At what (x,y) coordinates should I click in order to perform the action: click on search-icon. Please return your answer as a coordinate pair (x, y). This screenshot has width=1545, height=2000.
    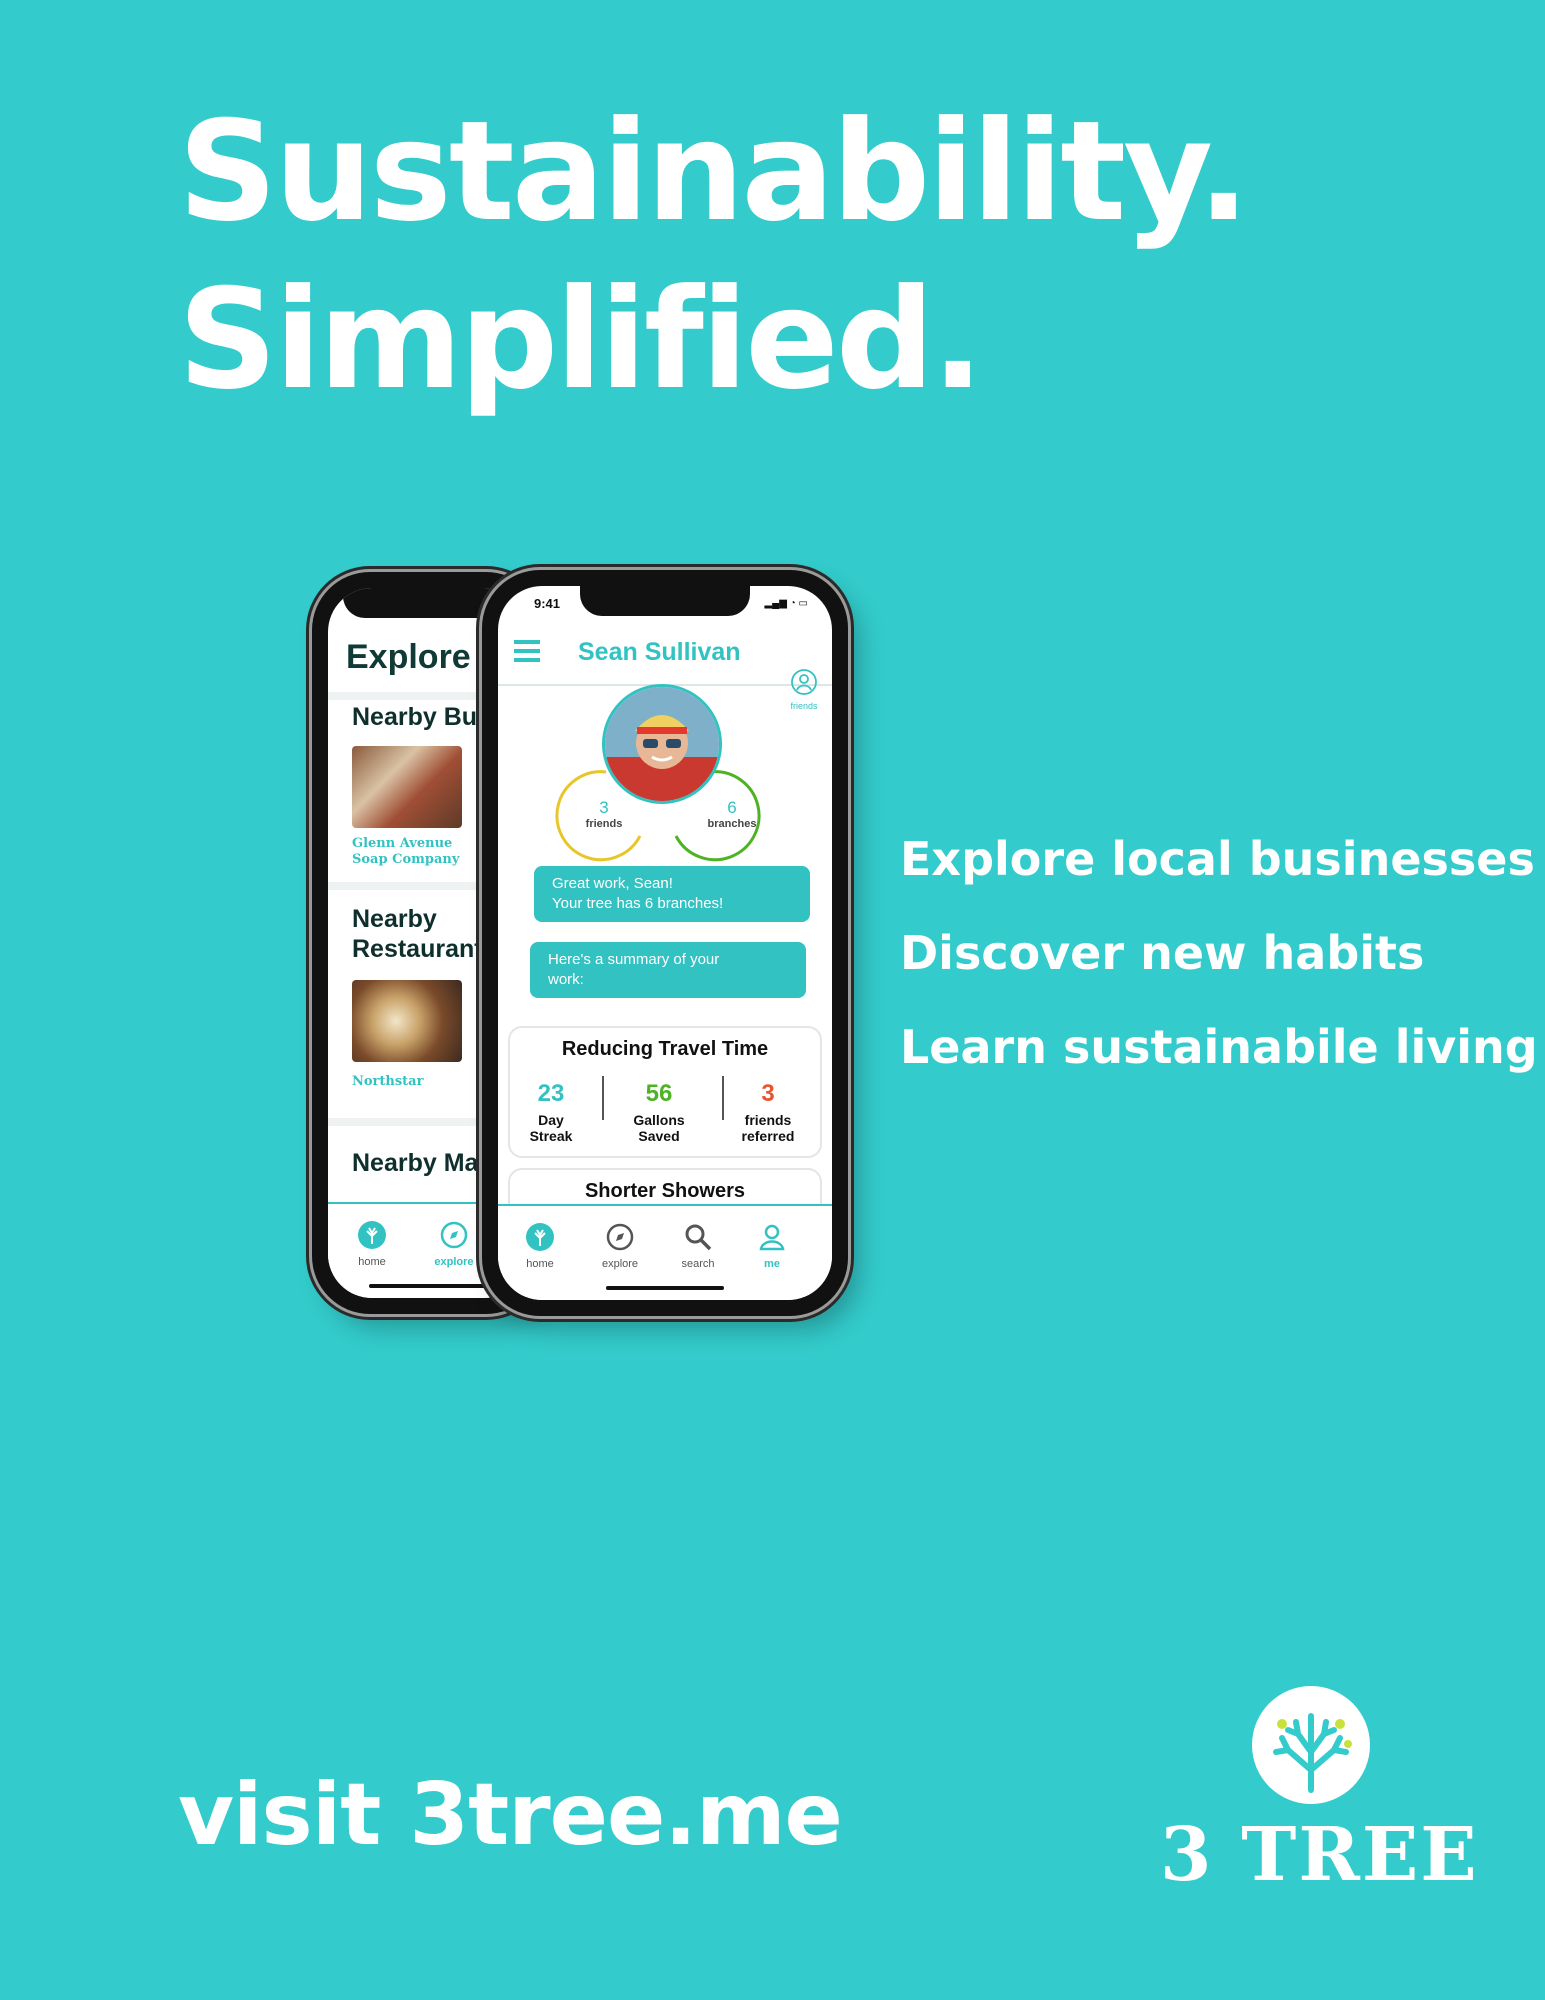
    Looking at the image, I should click on (698, 1237).